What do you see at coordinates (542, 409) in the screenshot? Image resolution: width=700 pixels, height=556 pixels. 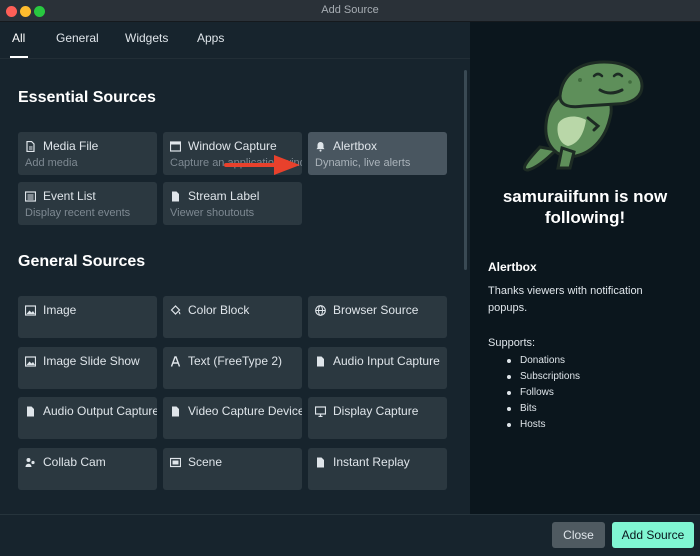 I see `list-item: Bits` at bounding box center [542, 409].